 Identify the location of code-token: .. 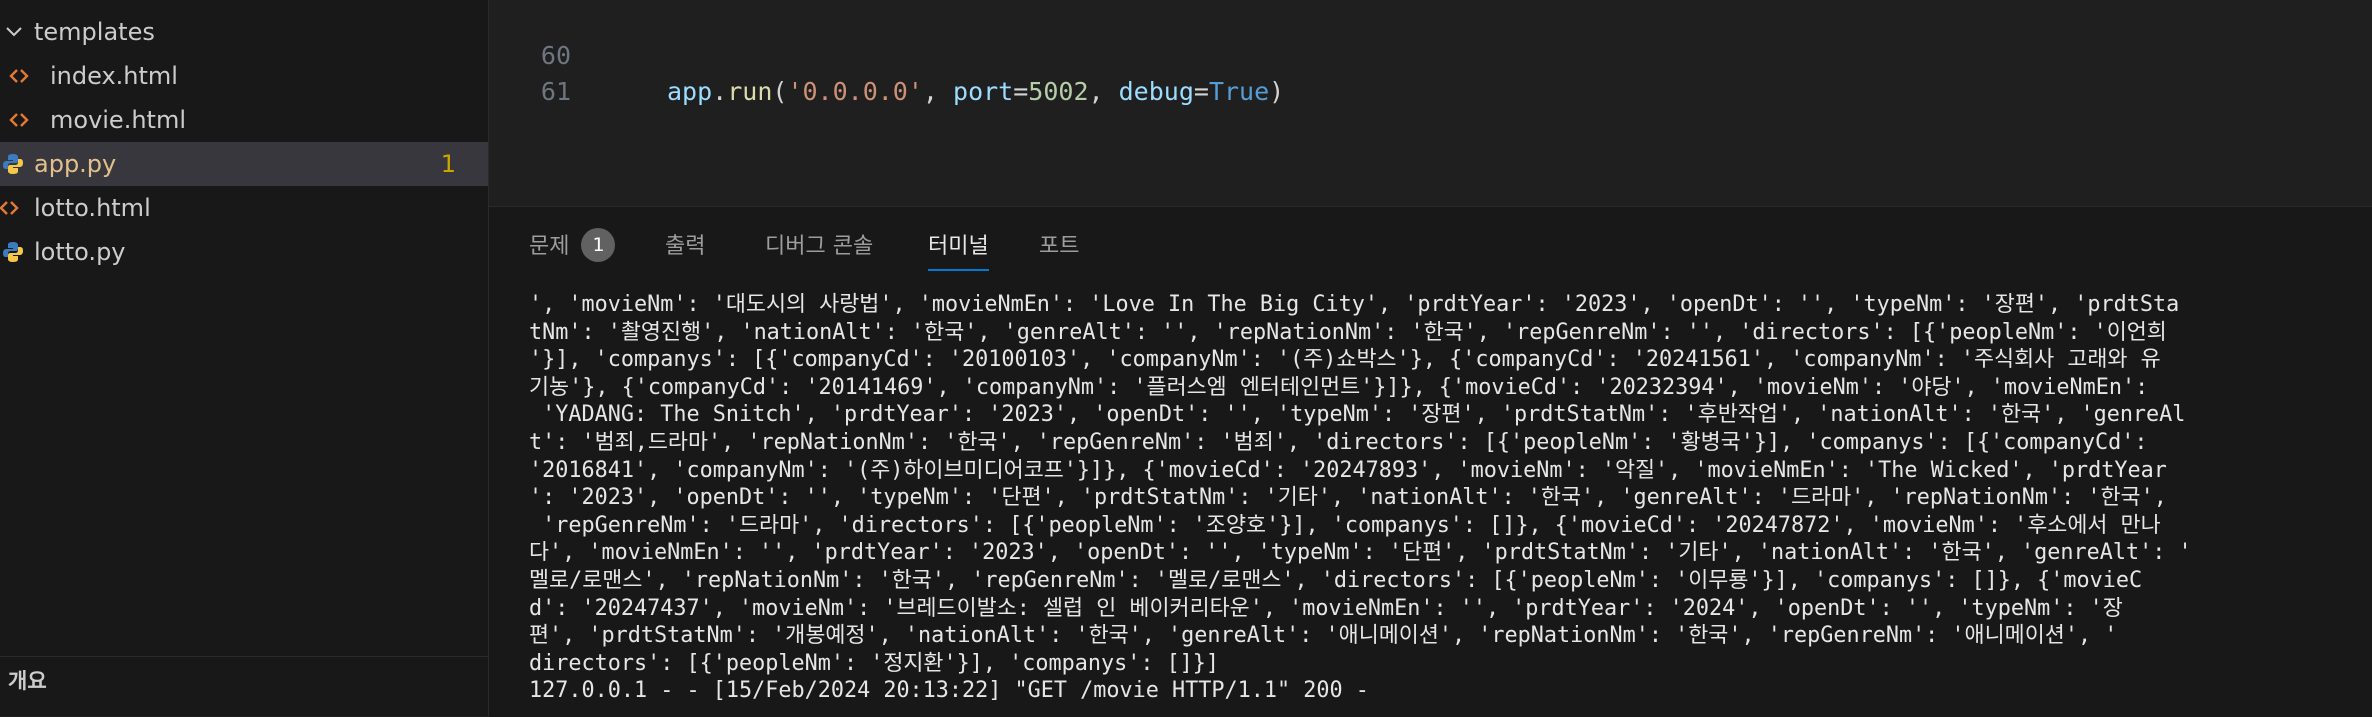
(720, 91).